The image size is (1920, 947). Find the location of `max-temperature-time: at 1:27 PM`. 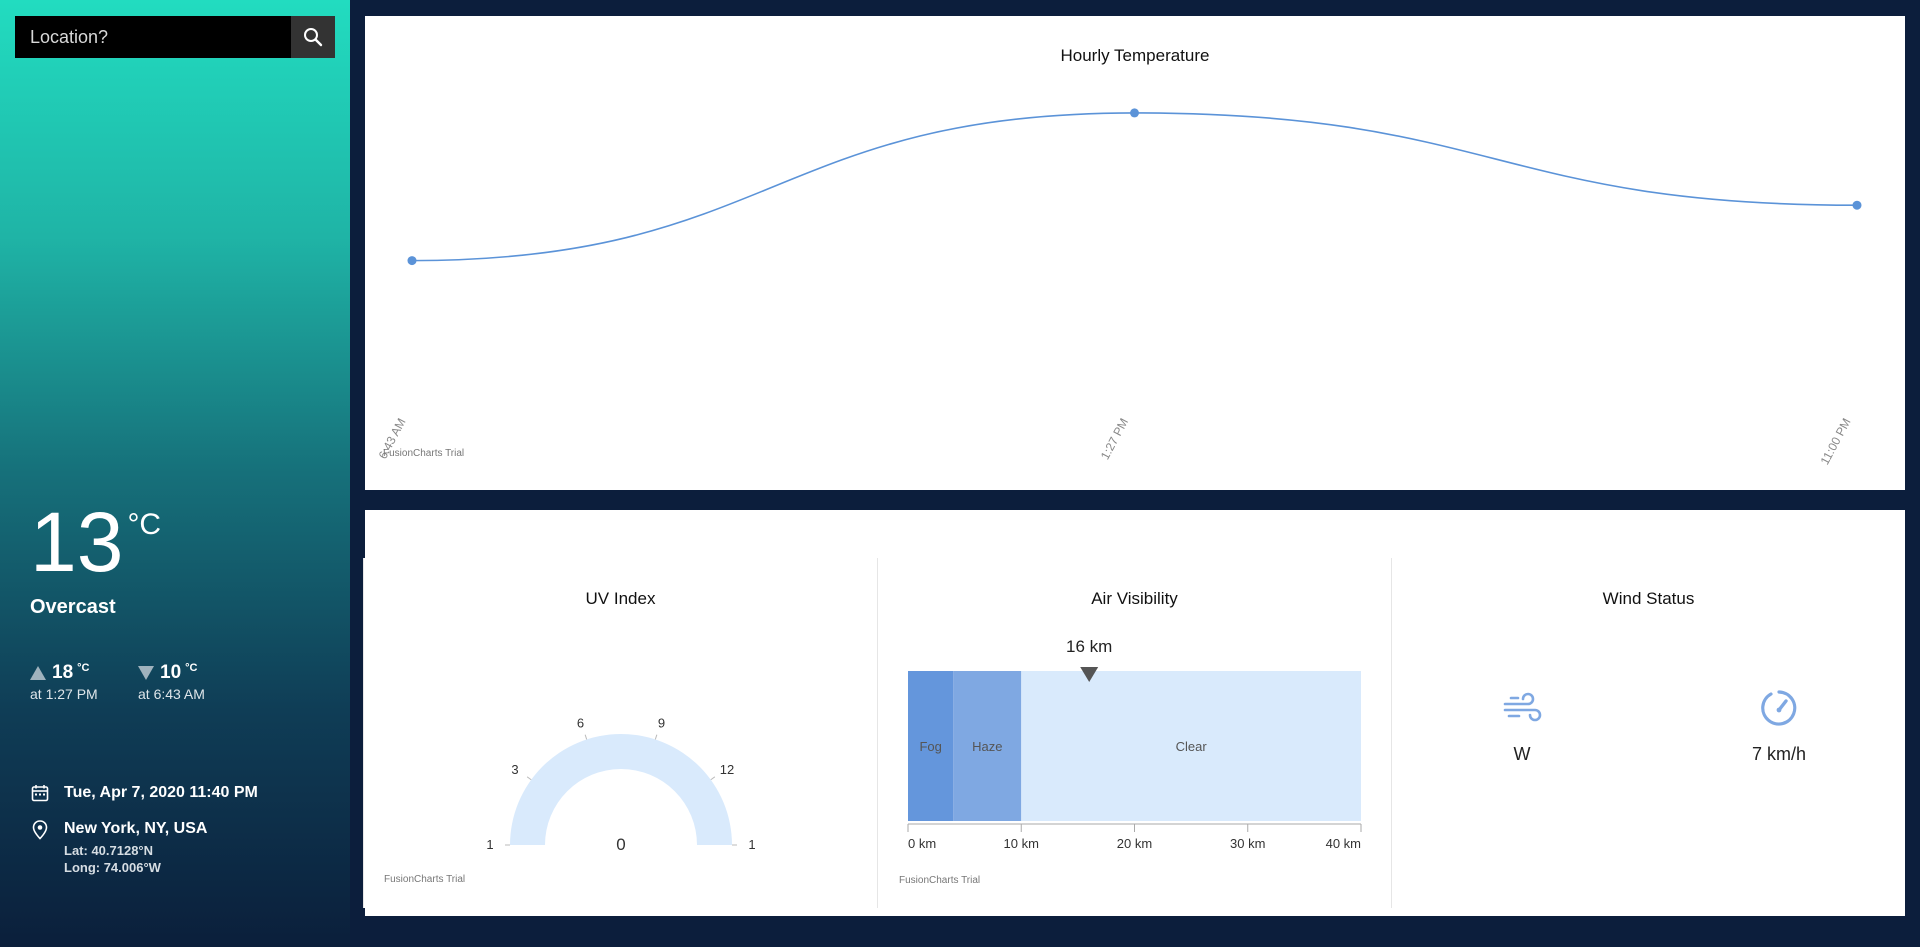

max-temperature-time: at 1:27 PM is located at coordinates (64, 694).